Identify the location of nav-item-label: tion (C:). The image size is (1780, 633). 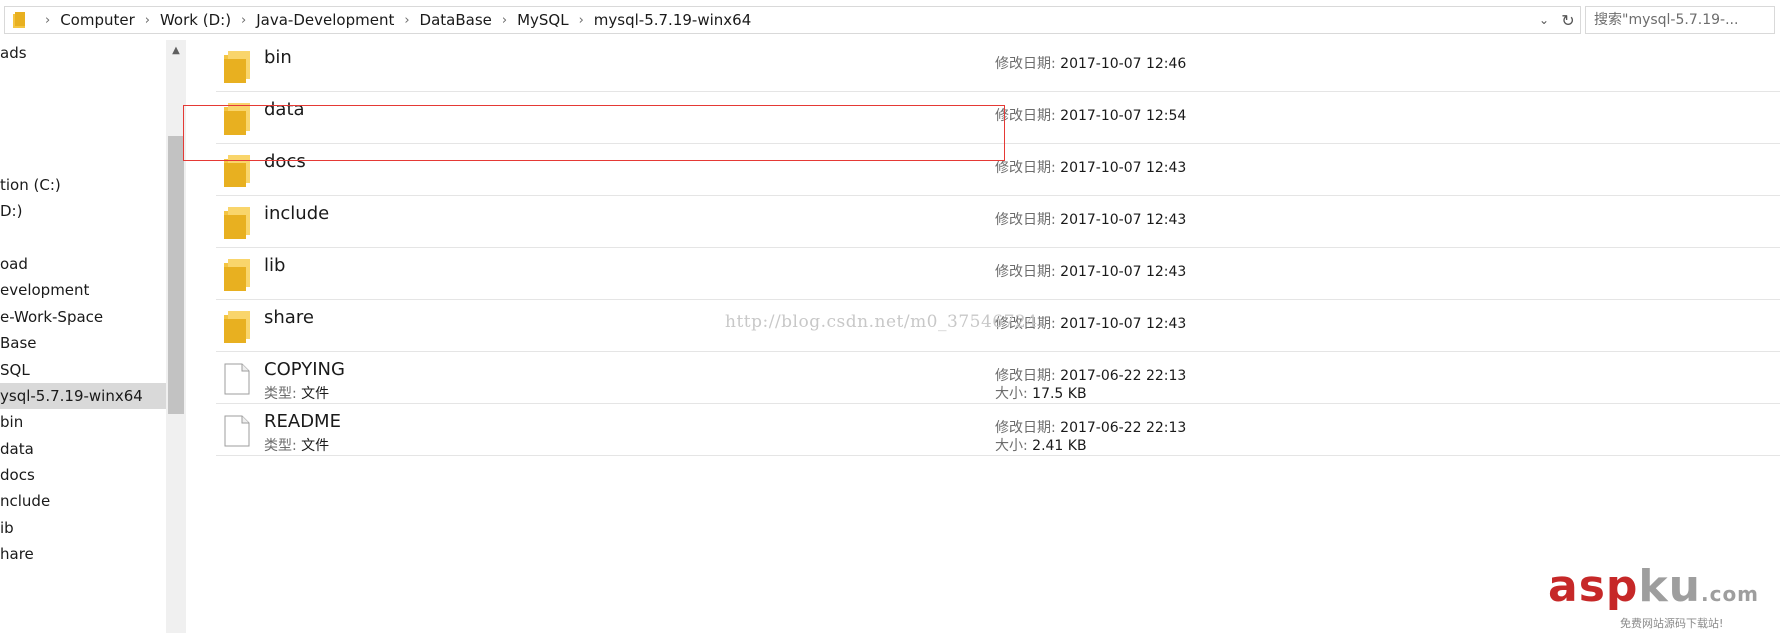
(30, 185).